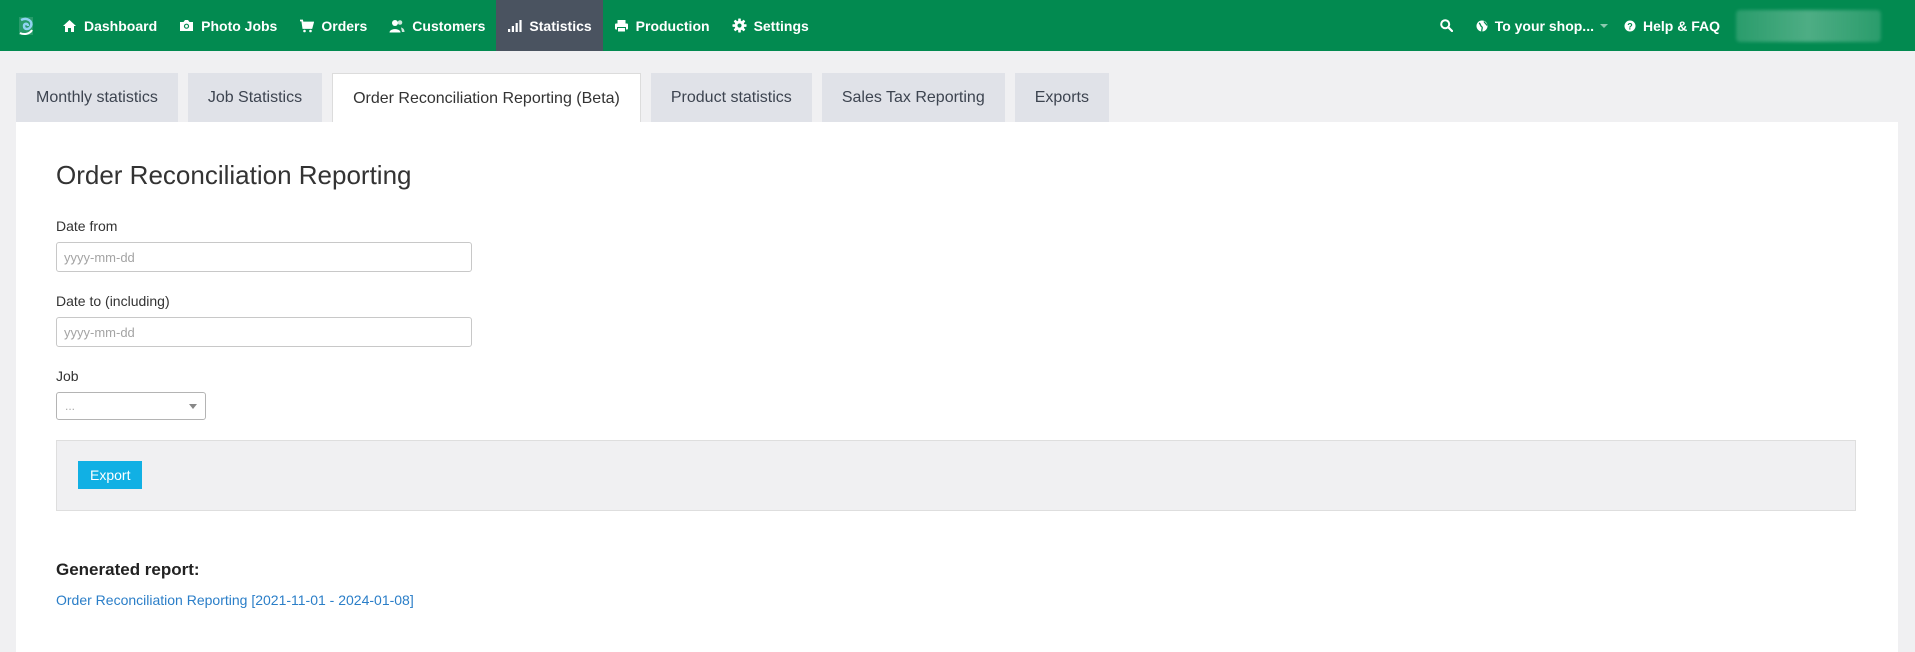 Image resolution: width=1915 pixels, height=652 pixels. I want to click on help-link: ? Help & FAQ, so click(1672, 25).